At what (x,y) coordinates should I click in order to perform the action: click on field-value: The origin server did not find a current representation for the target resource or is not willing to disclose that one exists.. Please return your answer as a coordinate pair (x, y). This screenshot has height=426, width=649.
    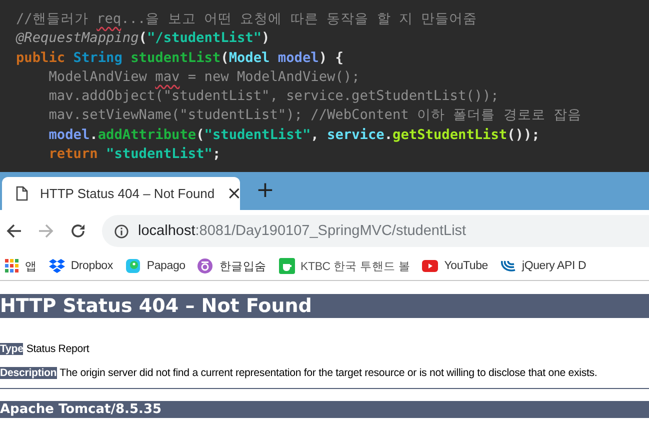
    Looking at the image, I should click on (329, 373).